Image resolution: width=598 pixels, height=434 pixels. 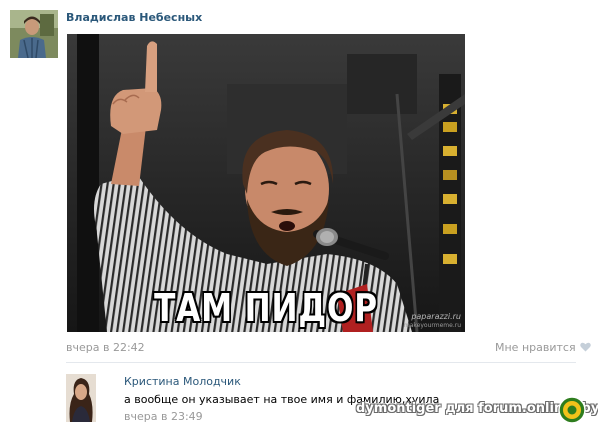 I want to click on post-date-link: вчера в 22:42, so click(x=105, y=347).